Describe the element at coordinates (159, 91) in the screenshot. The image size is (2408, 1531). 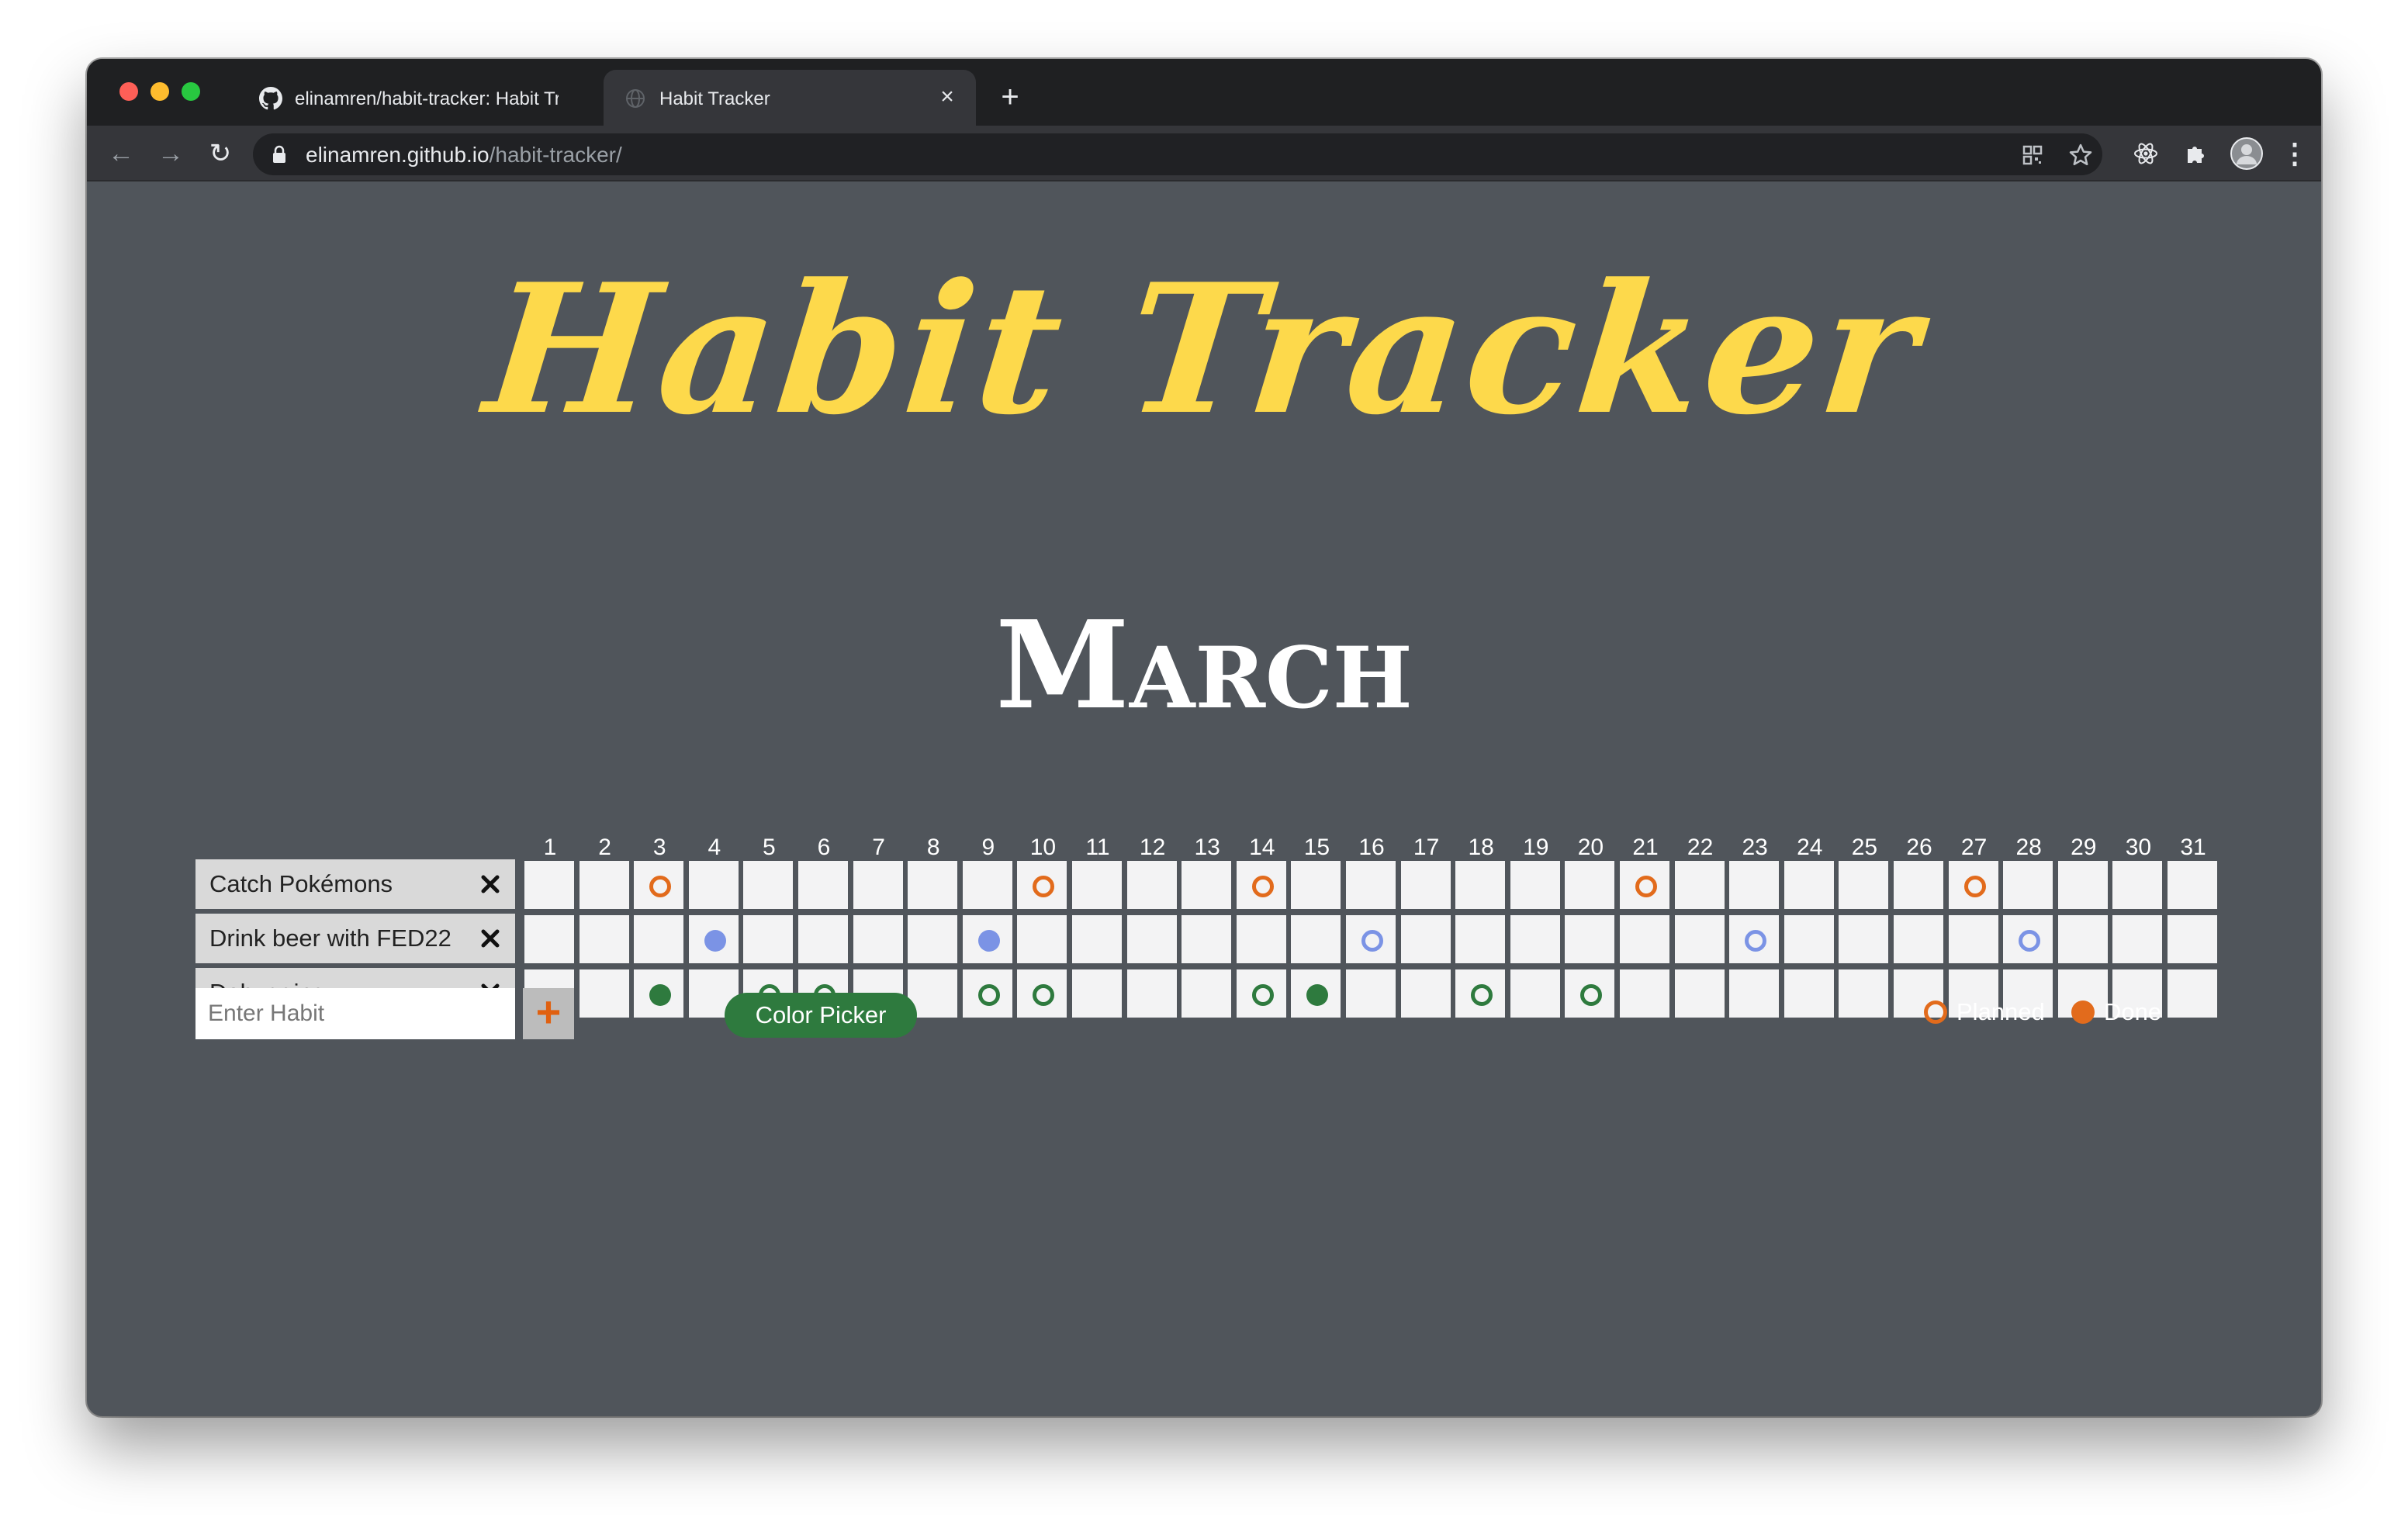
I see `minimize-window-button` at that location.